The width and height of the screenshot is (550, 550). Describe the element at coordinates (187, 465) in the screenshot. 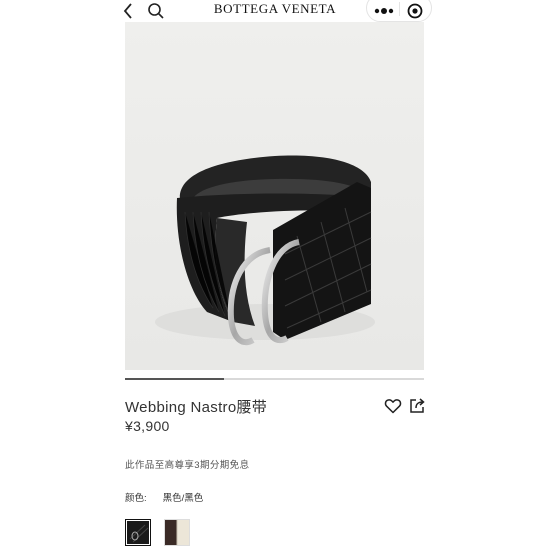

I see `installment-note: 此作品至高尊享3期分期免息` at that location.